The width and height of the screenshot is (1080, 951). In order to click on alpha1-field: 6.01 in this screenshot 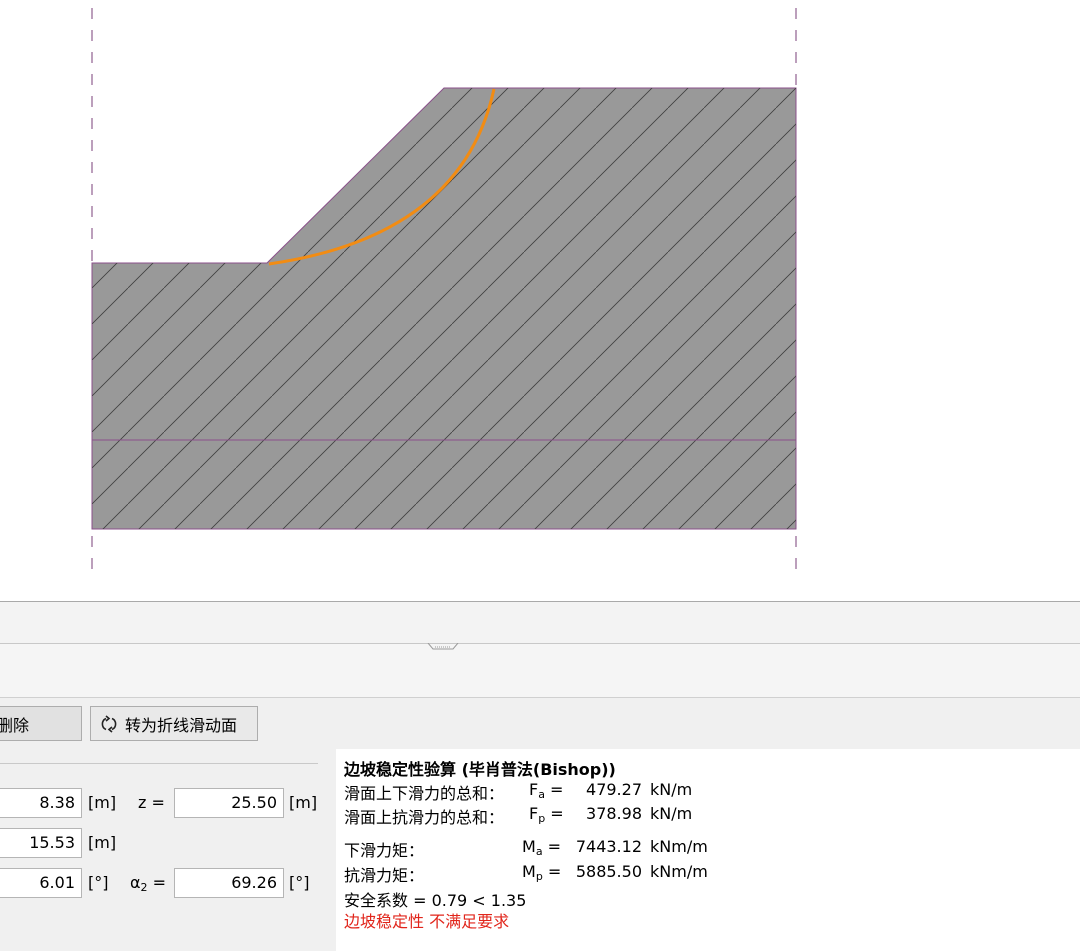, I will do `click(41, 883)`.